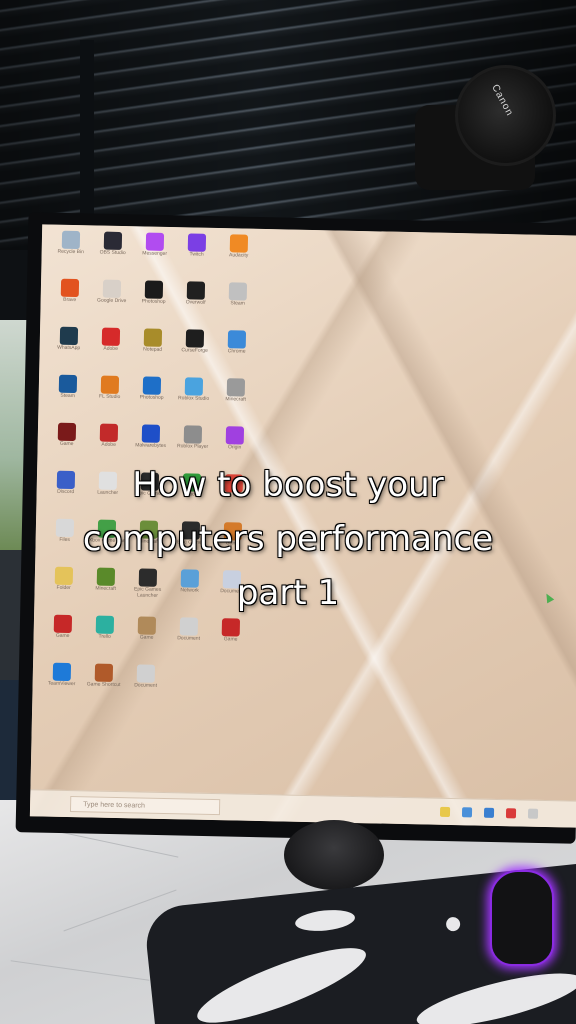  I want to click on desktop-icon: Twitch, so click(196, 256).